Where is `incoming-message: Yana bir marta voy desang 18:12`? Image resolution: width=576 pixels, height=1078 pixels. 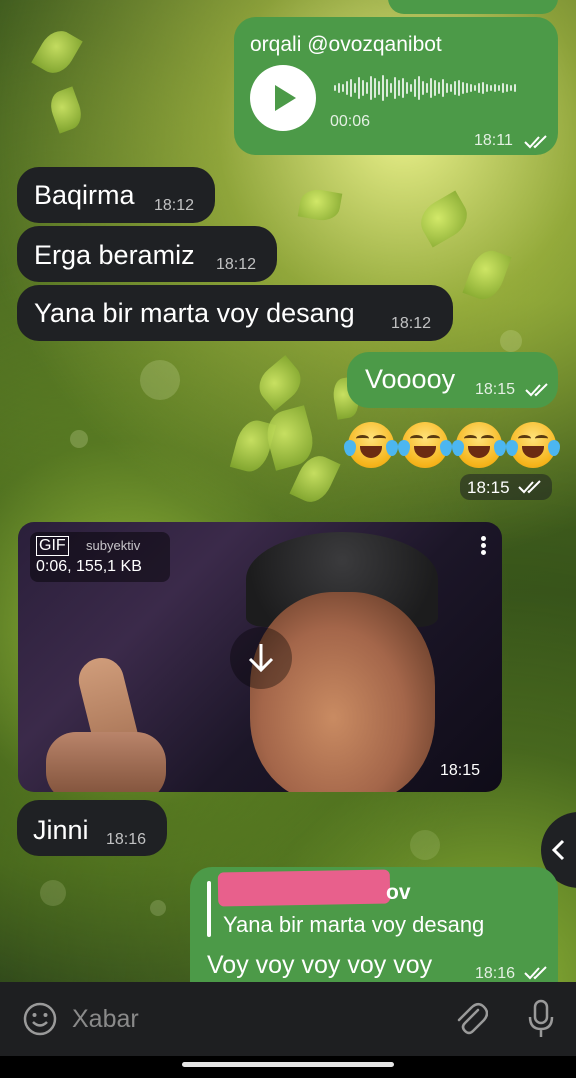 incoming-message: Yana bir marta voy desang 18:12 is located at coordinates (235, 313).